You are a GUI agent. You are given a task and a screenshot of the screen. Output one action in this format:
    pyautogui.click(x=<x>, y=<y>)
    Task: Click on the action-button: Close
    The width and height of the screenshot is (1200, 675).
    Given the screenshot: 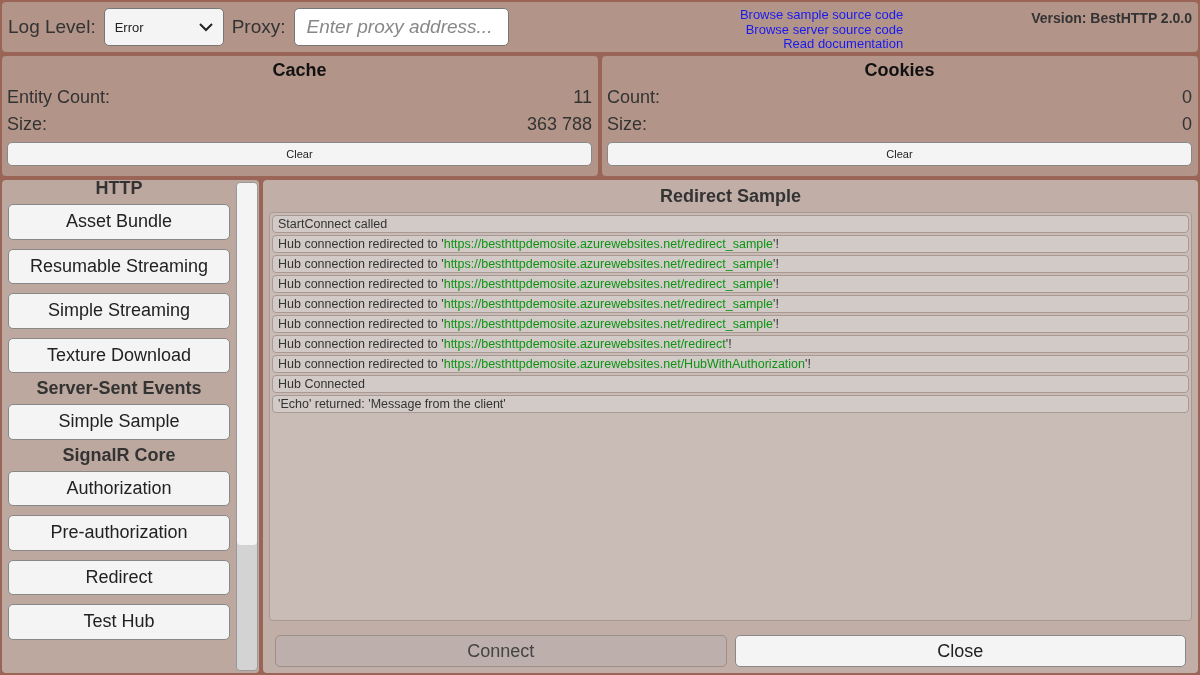 What is the action you would take?
    pyautogui.click(x=960, y=651)
    